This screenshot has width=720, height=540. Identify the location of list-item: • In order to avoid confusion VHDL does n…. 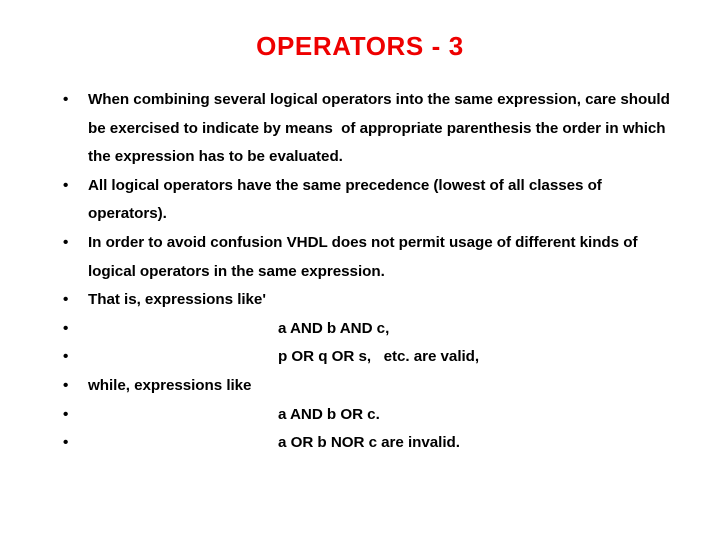
(364, 257).